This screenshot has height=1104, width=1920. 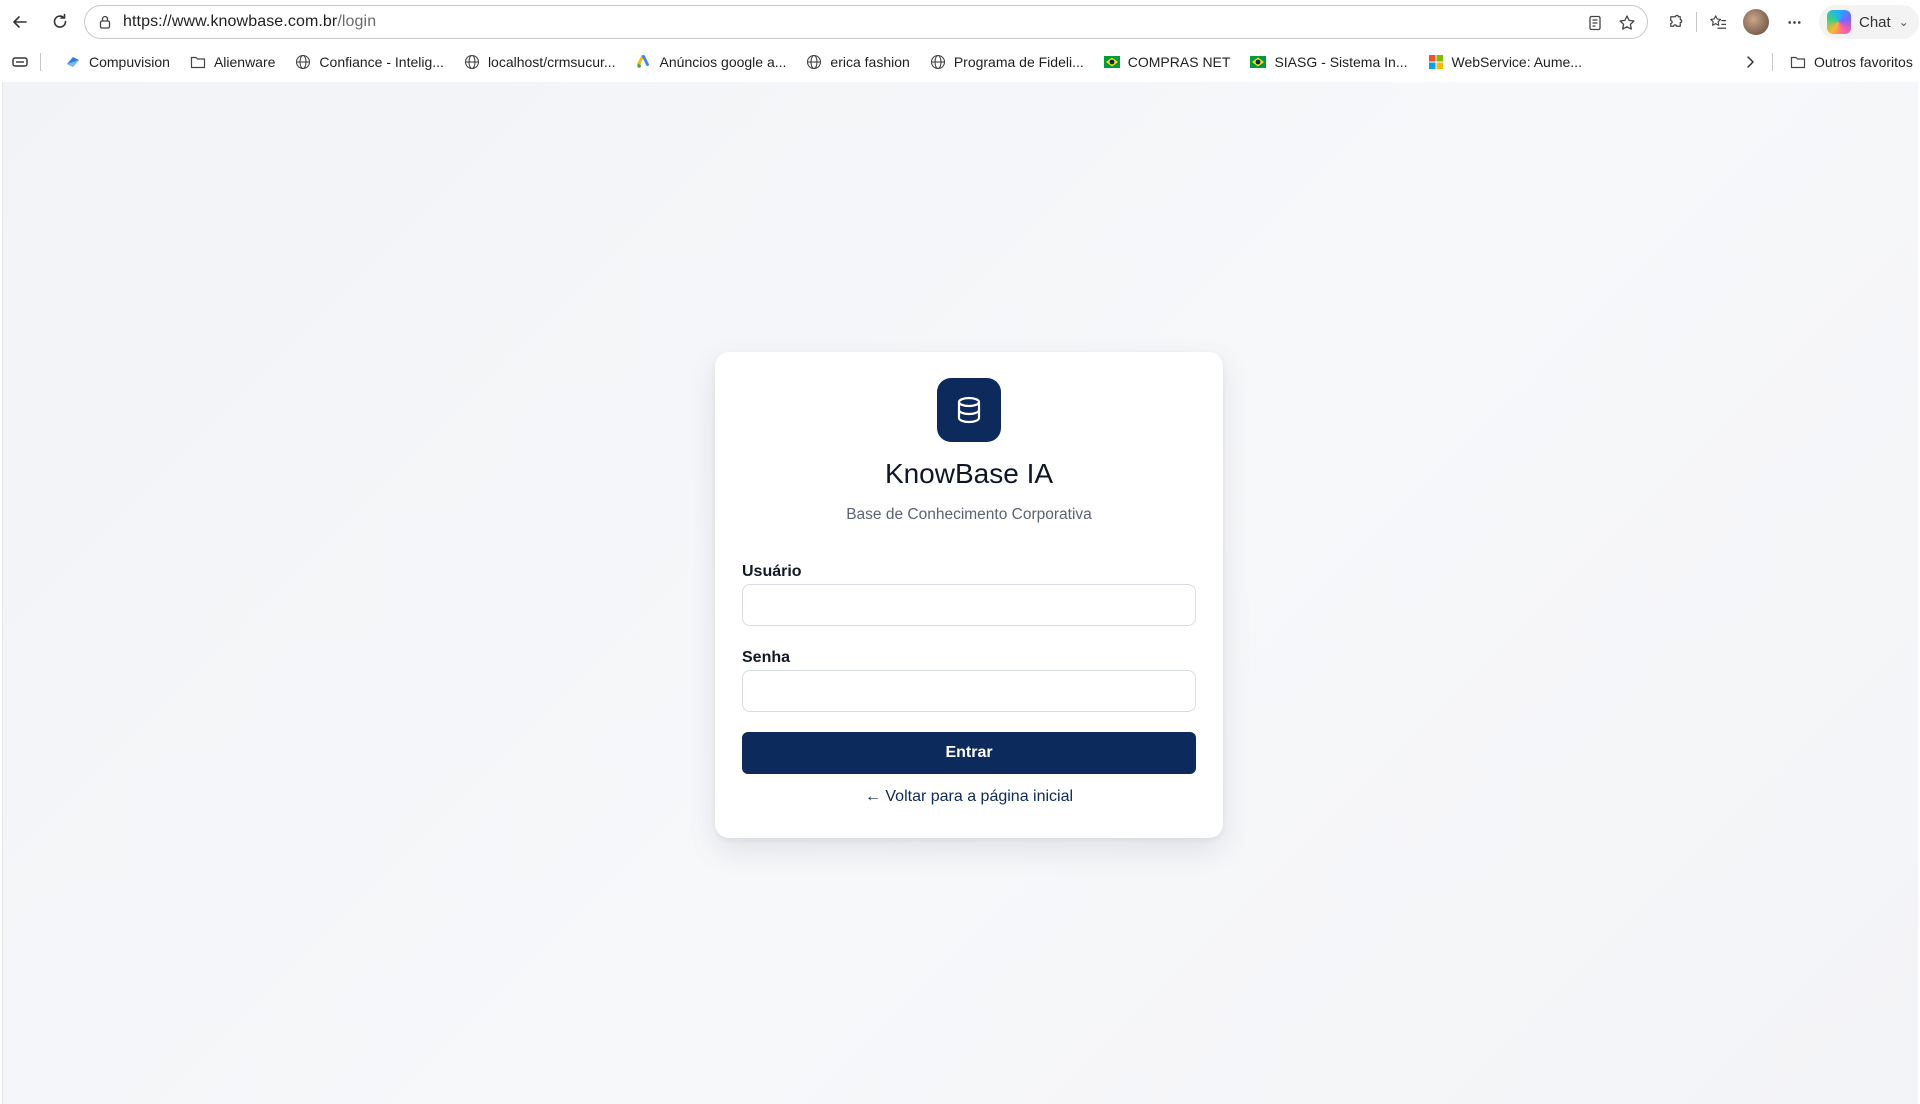 What do you see at coordinates (1903, 22) in the screenshot?
I see `chevron-down-icon: ⌄` at bounding box center [1903, 22].